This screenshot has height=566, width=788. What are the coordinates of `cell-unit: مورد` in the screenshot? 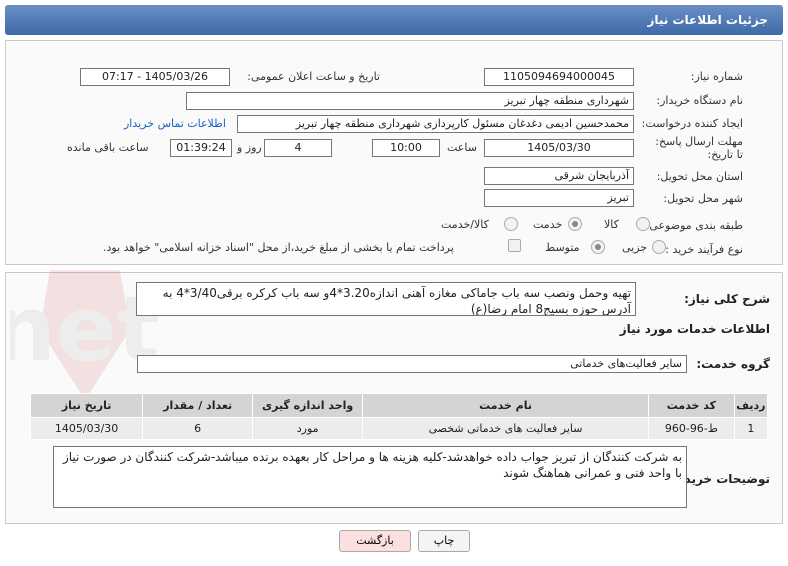 It's located at (308, 428).